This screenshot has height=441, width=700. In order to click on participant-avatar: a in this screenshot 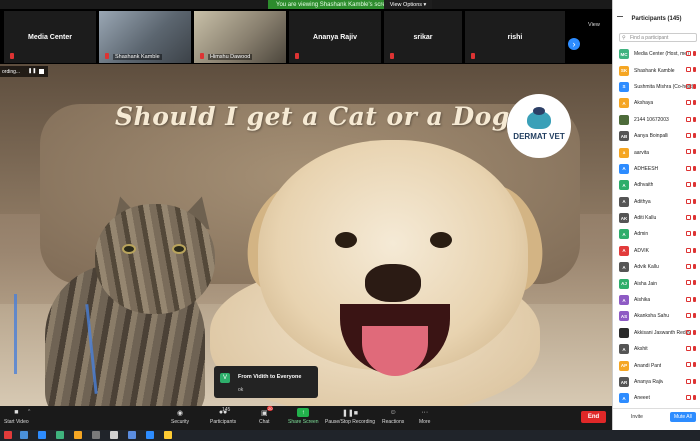, I will do `click(624, 152)`.